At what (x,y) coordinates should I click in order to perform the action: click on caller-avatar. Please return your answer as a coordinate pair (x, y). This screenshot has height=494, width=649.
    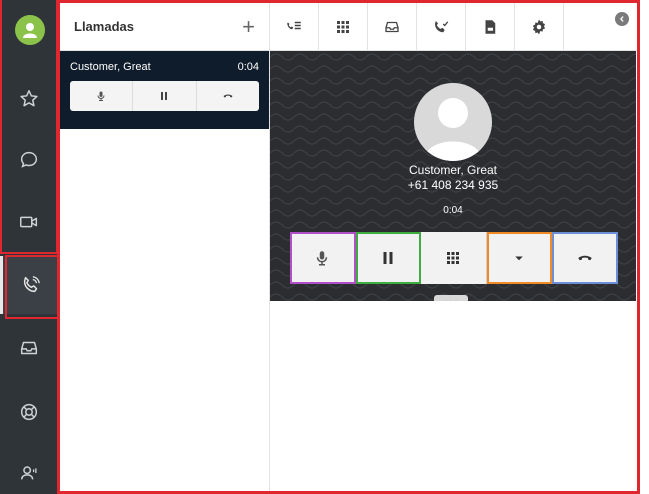
    Looking at the image, I should click on (453, 122).